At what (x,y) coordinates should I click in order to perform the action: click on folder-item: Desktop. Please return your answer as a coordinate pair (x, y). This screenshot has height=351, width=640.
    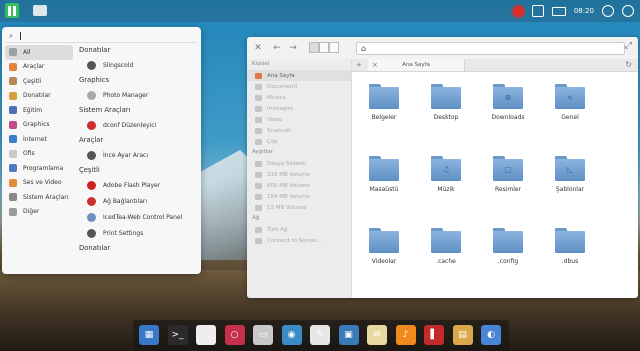
    Looking at the image, I should click on (446, 102).